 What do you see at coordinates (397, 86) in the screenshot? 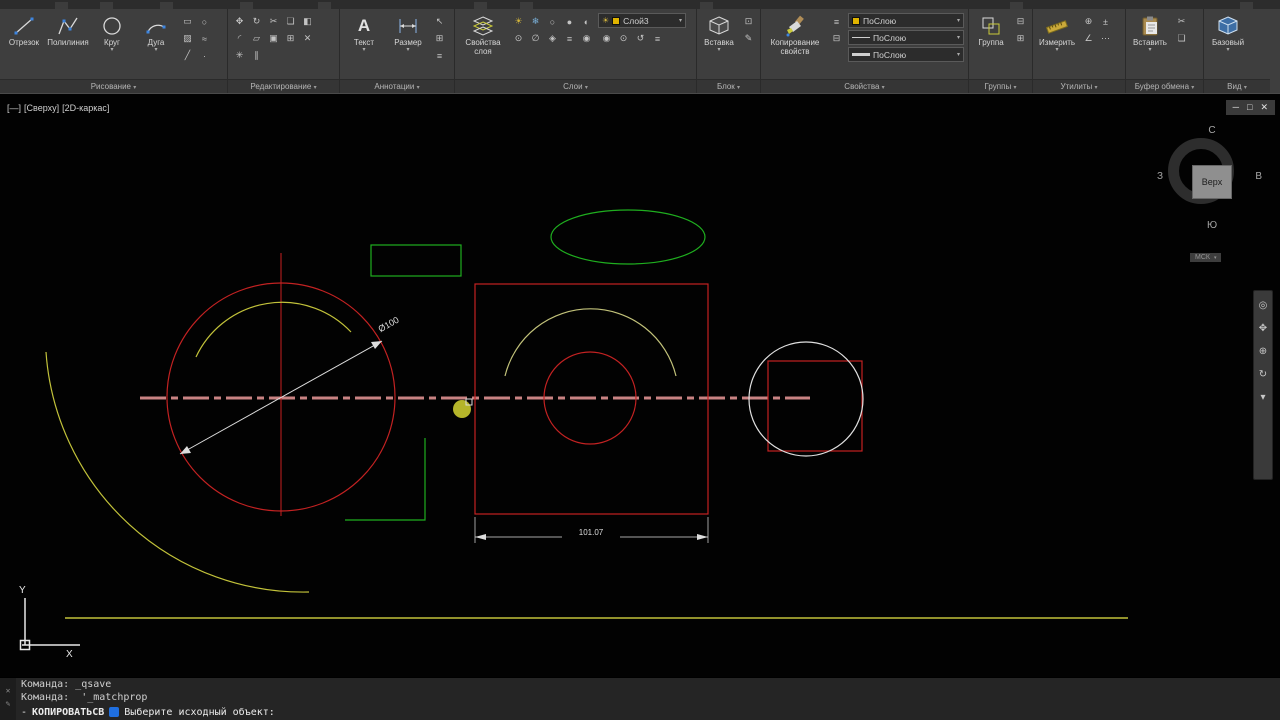
I see `panel-label-annotation: Аннотации ▾` at bounding box center [397, 86].